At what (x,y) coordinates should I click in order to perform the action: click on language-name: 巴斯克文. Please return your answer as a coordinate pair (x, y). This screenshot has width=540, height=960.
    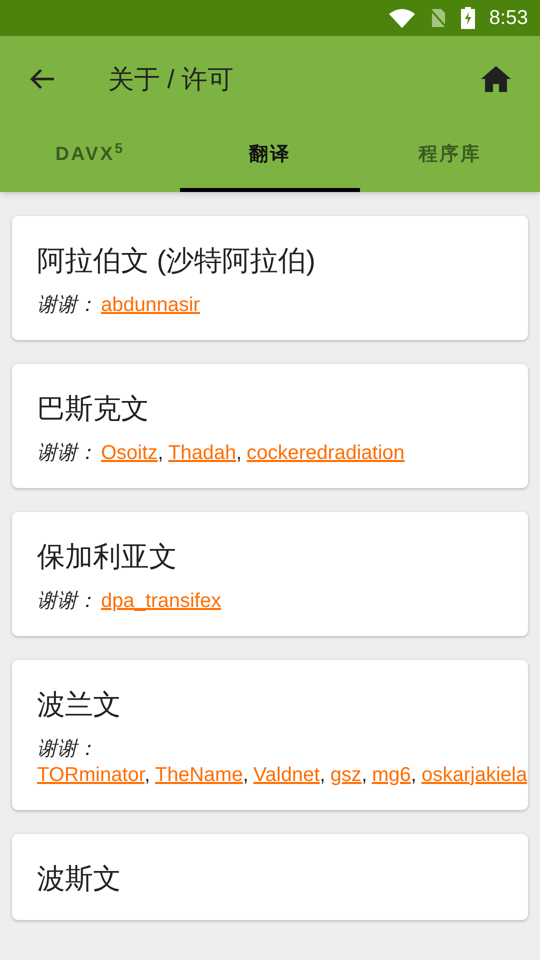
    Looking at the image, I should click on (93, 409).